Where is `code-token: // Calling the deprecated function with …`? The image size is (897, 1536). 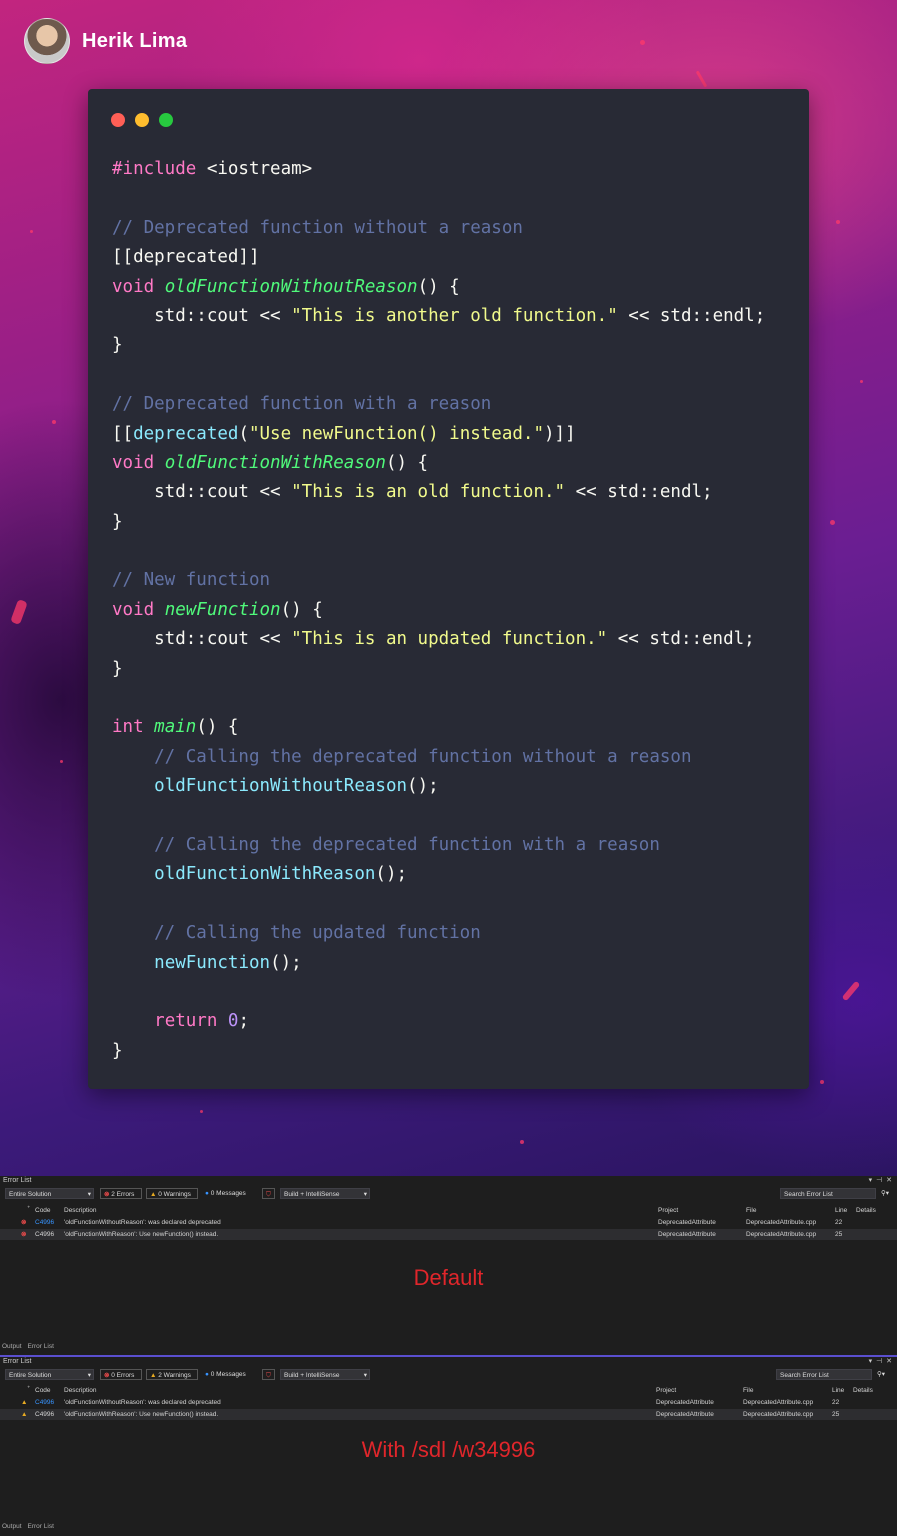
code-token: // Calling the deprecated function with … is located at coordinates (386, 844).